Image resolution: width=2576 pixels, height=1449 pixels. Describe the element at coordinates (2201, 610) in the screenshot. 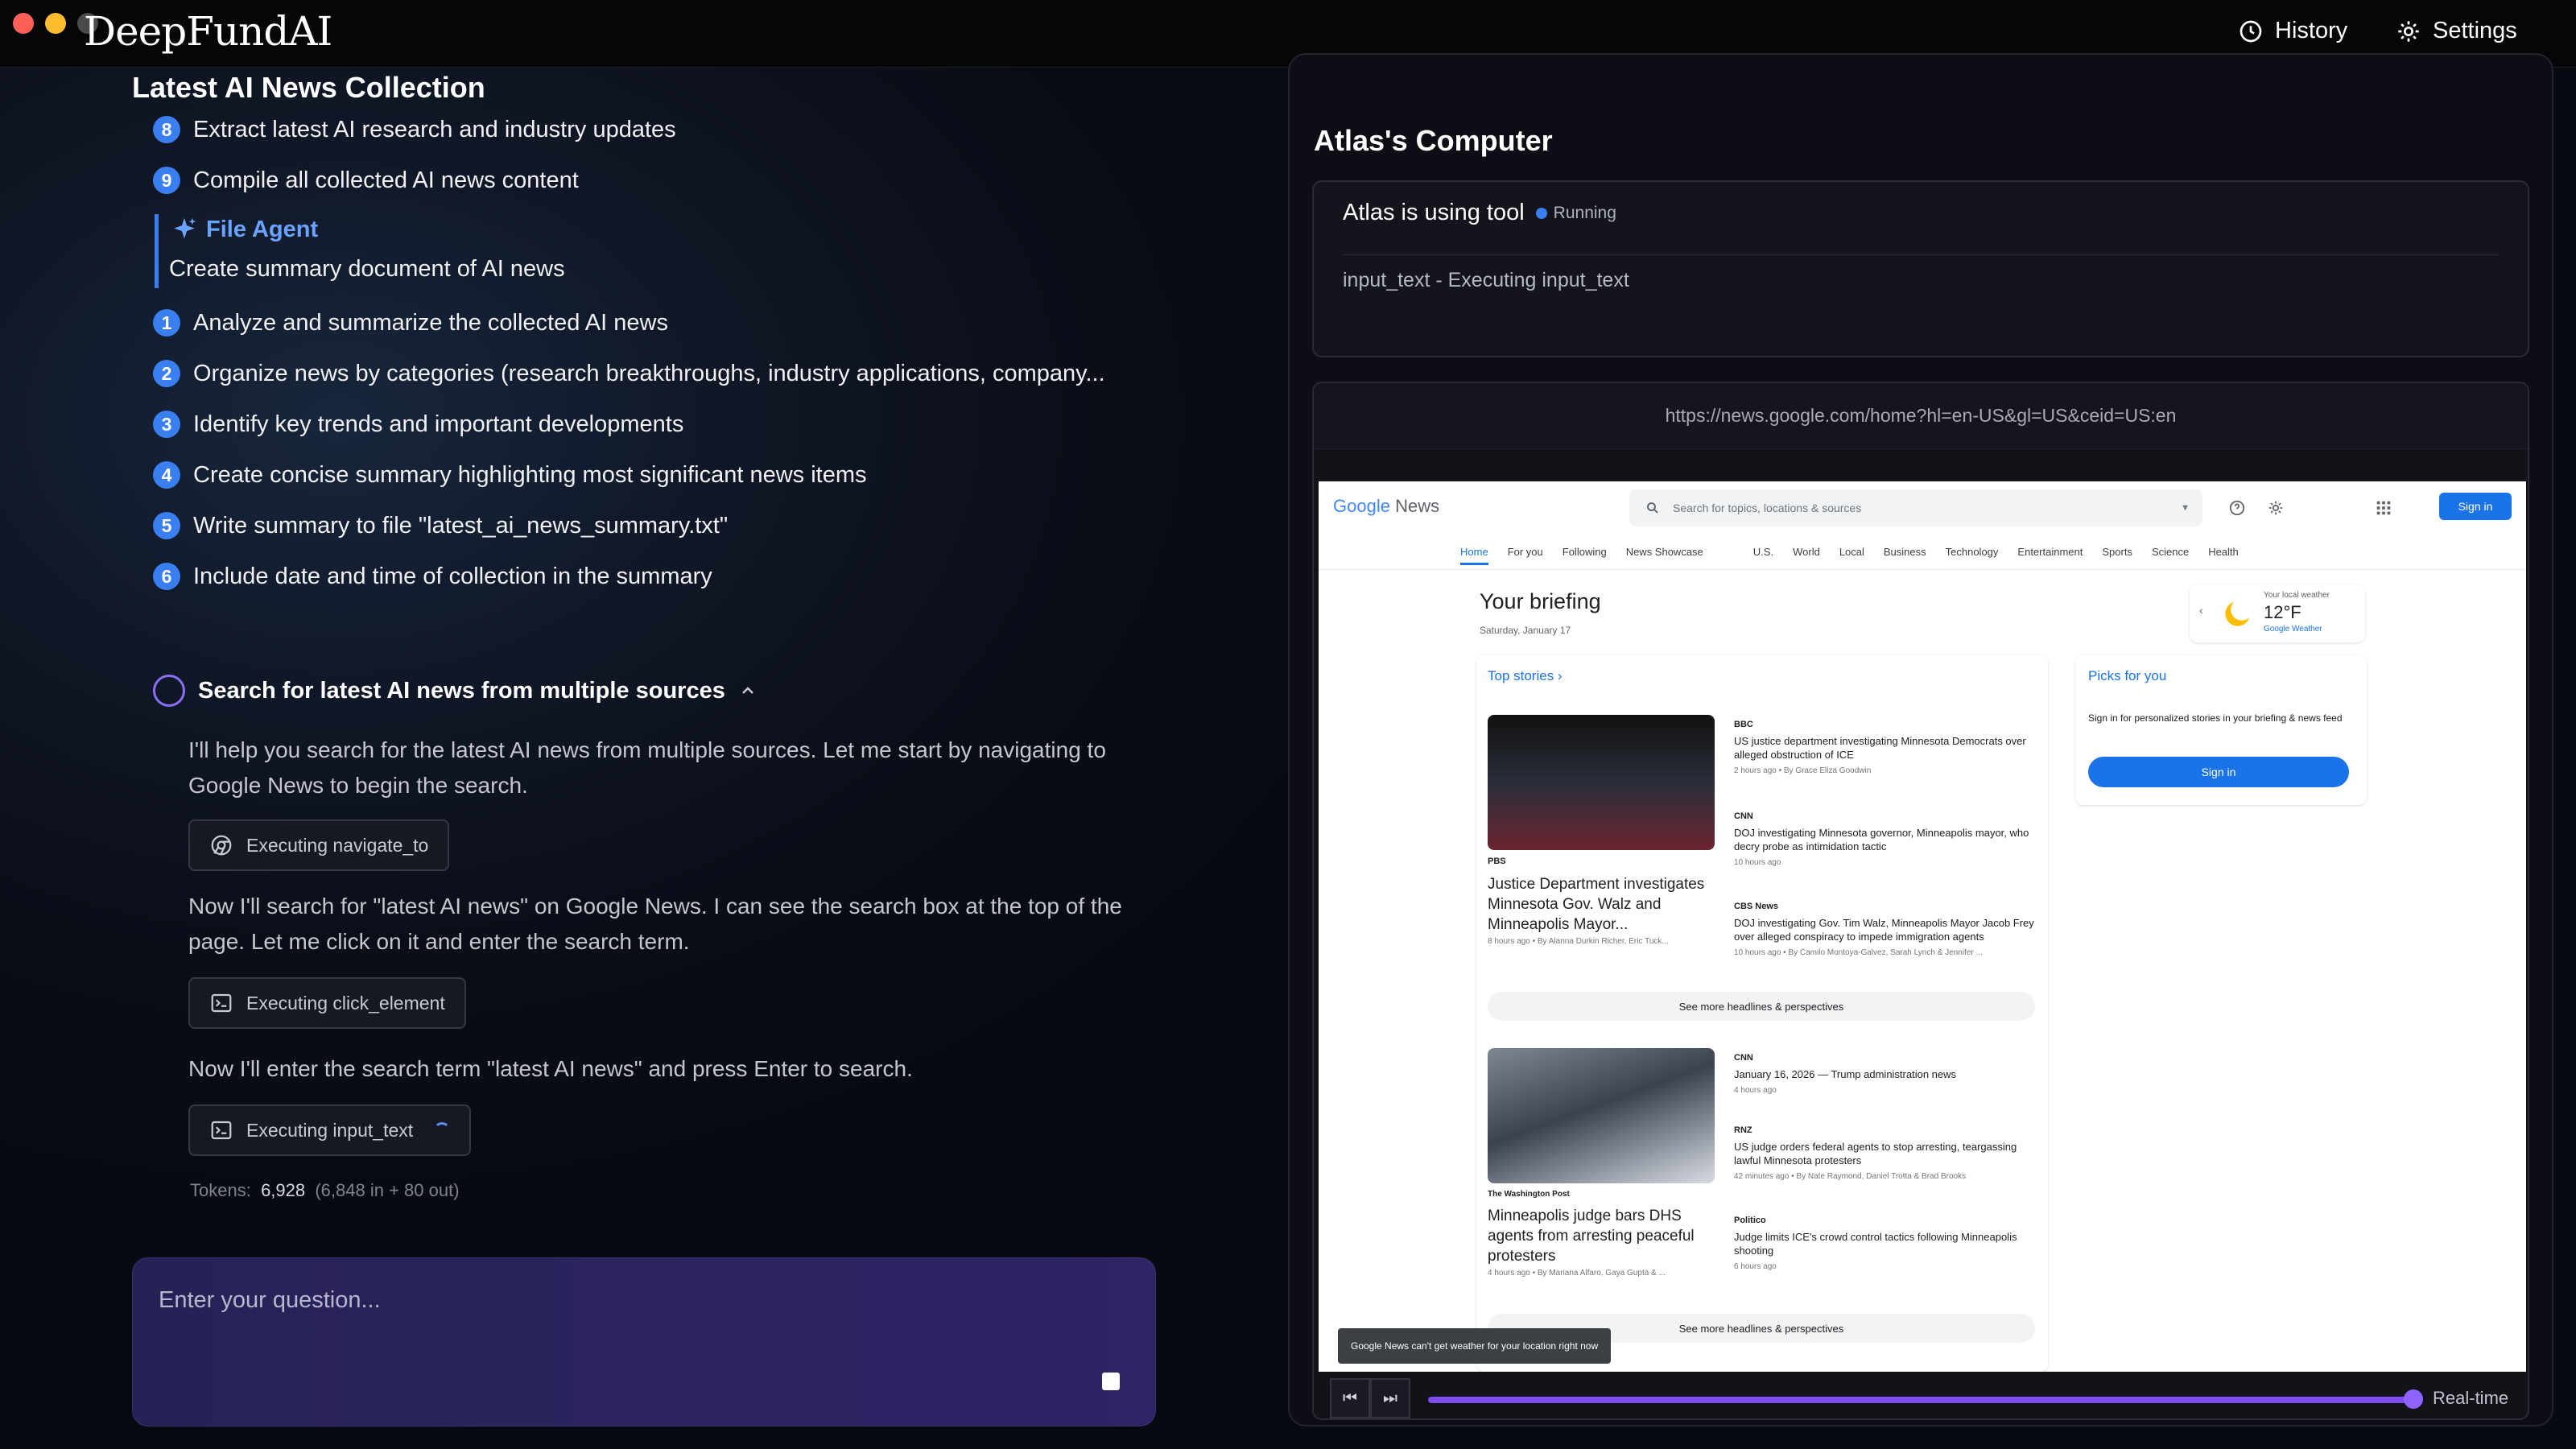

I see `chevron-left-icon: ‹` at that location.